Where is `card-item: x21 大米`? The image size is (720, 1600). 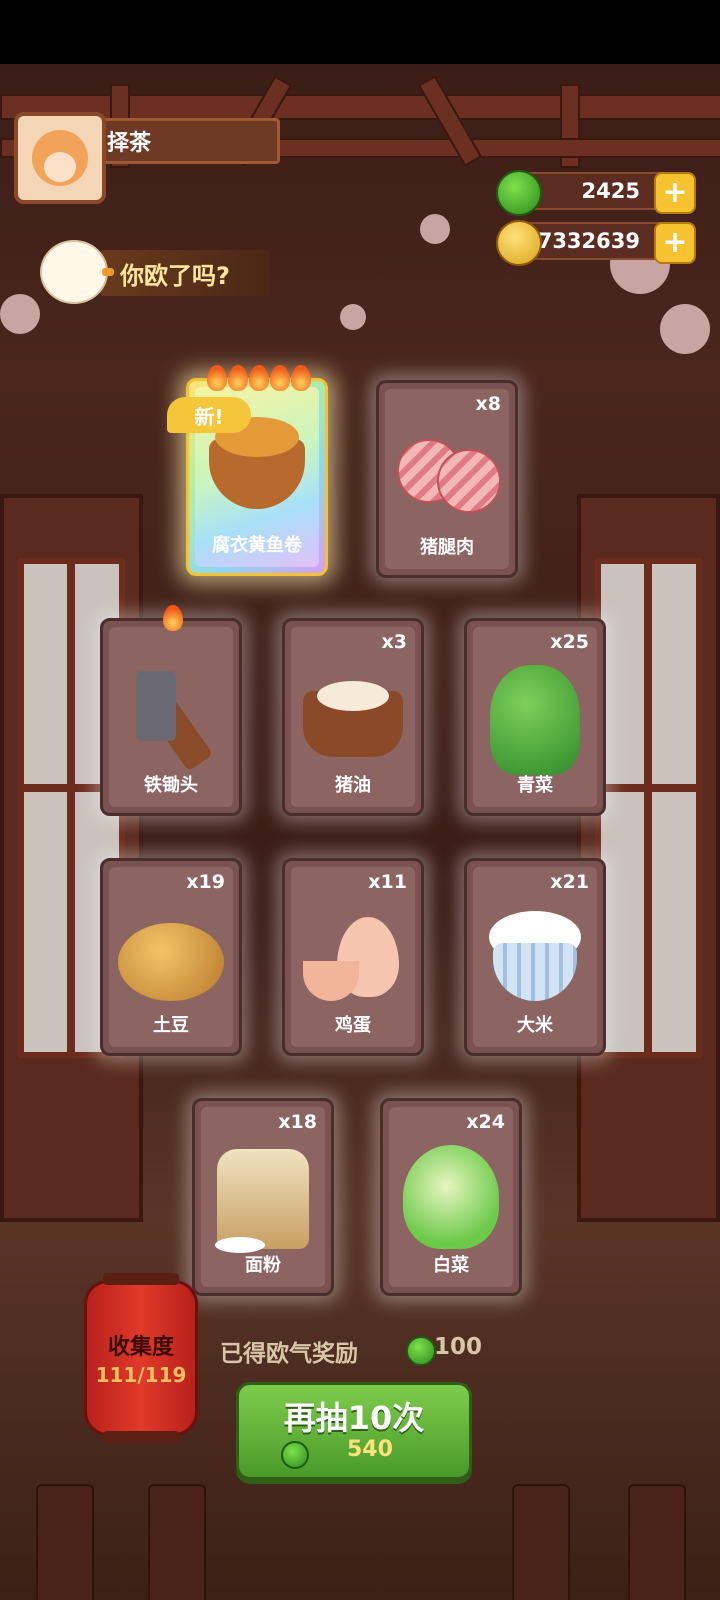 card-item: x21 大米 is located at coordinates (535, 957).